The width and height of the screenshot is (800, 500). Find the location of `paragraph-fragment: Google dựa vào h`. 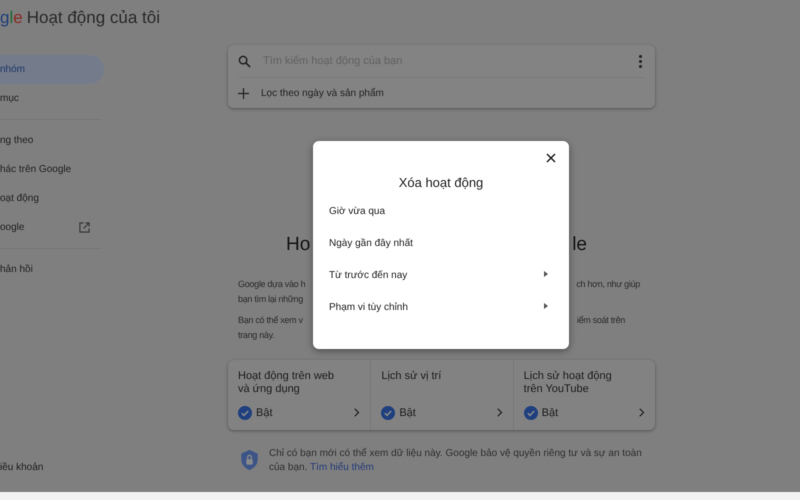

paragraph-fragment: Google dựa vào h is located at coordinates (272, 284).